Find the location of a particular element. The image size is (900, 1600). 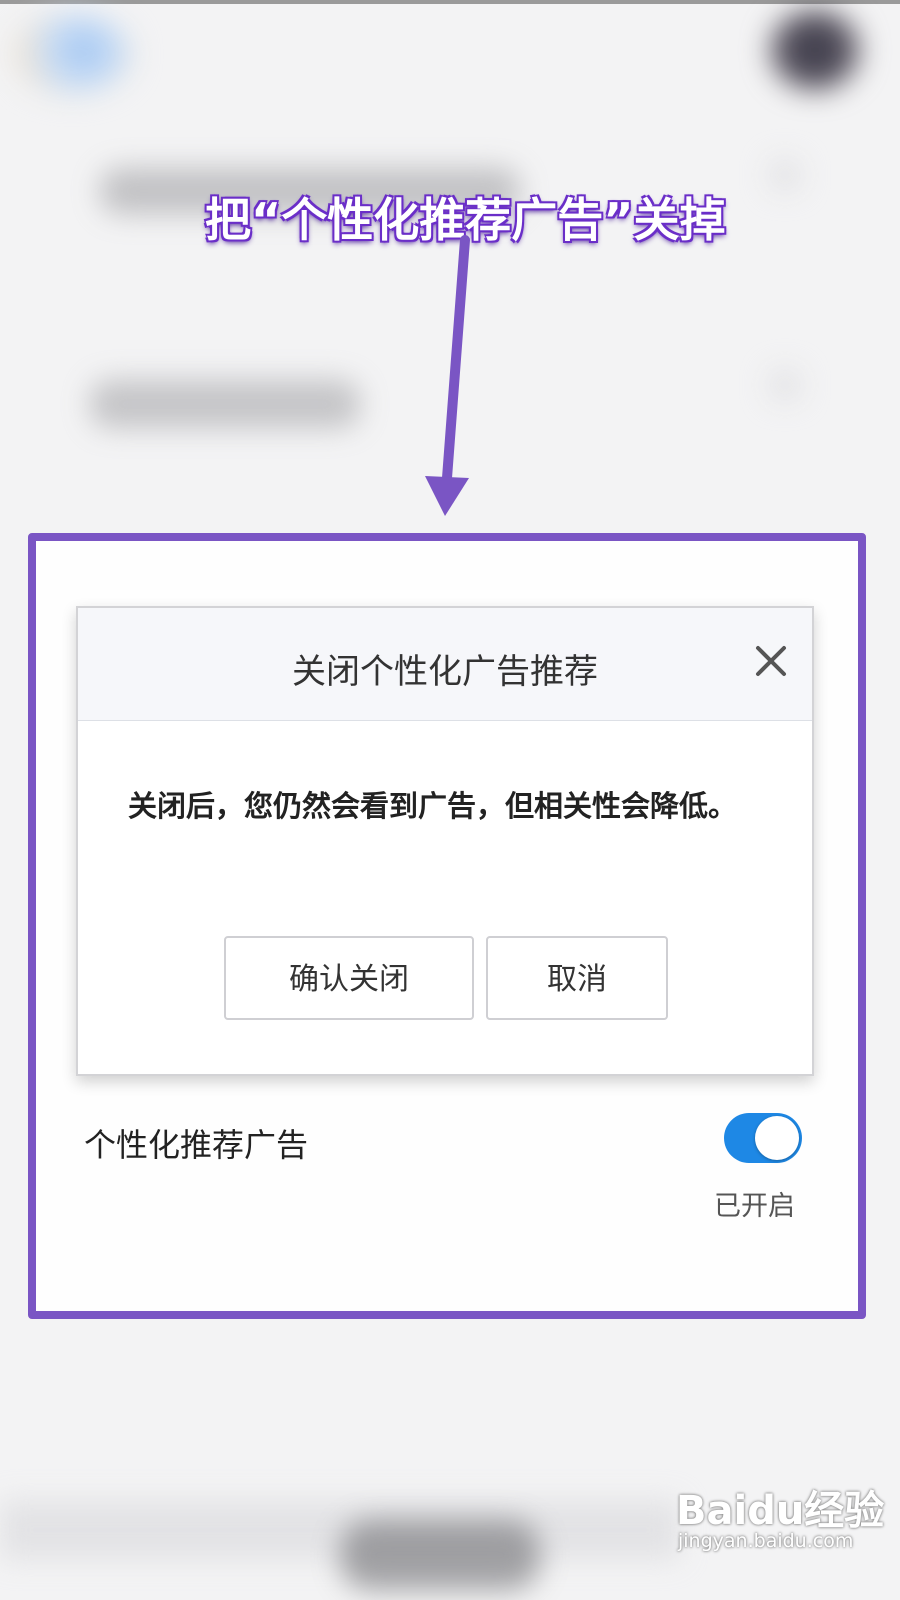

watermark-site: jingyan.baidu.com is located at coordinates (766, 1541).